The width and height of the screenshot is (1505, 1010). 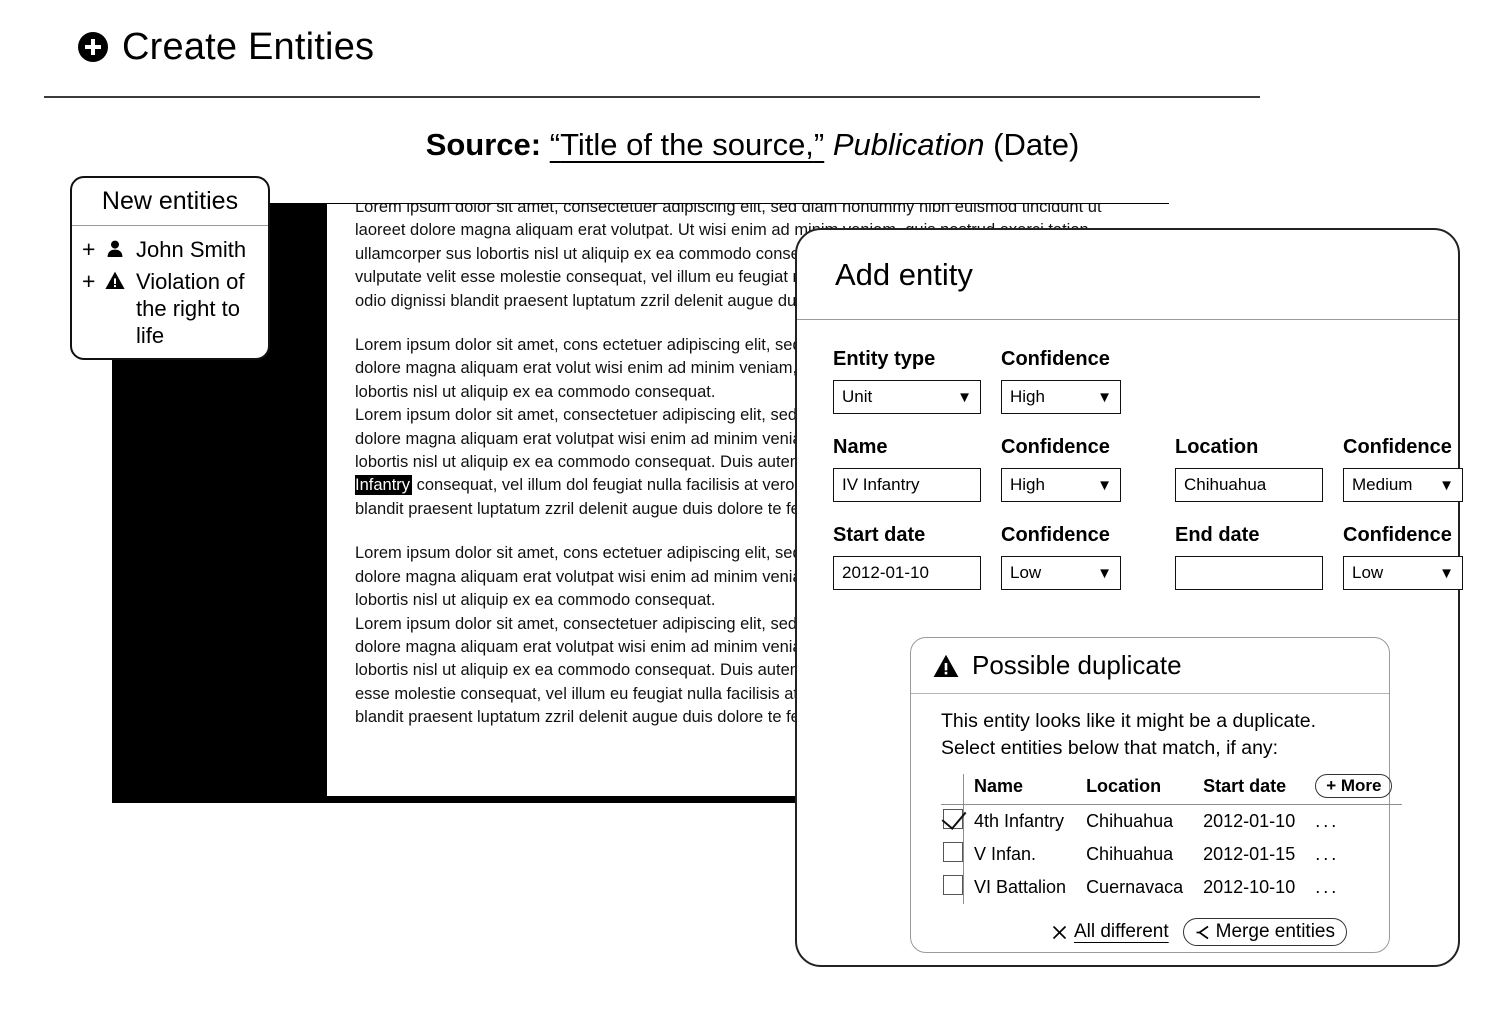 I want to click on close-x-icon, so click(x=1059, y=932).